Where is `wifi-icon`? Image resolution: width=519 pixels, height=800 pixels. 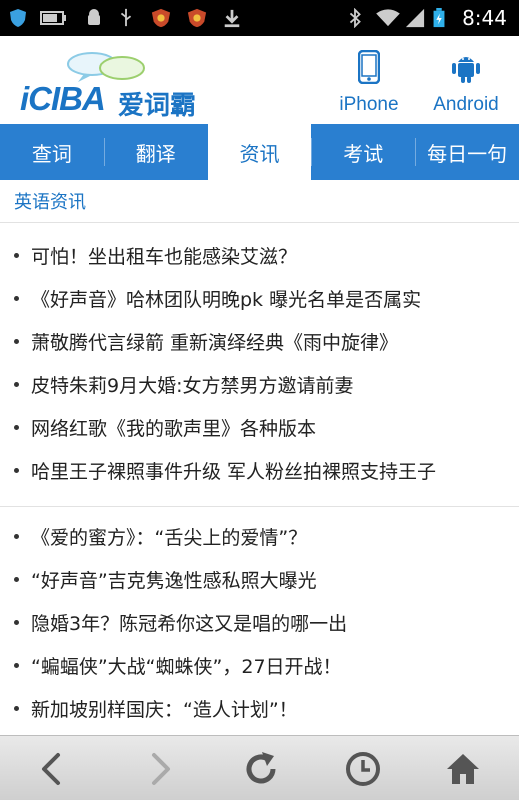
wifi-icon is located at coordinates (388, 18).